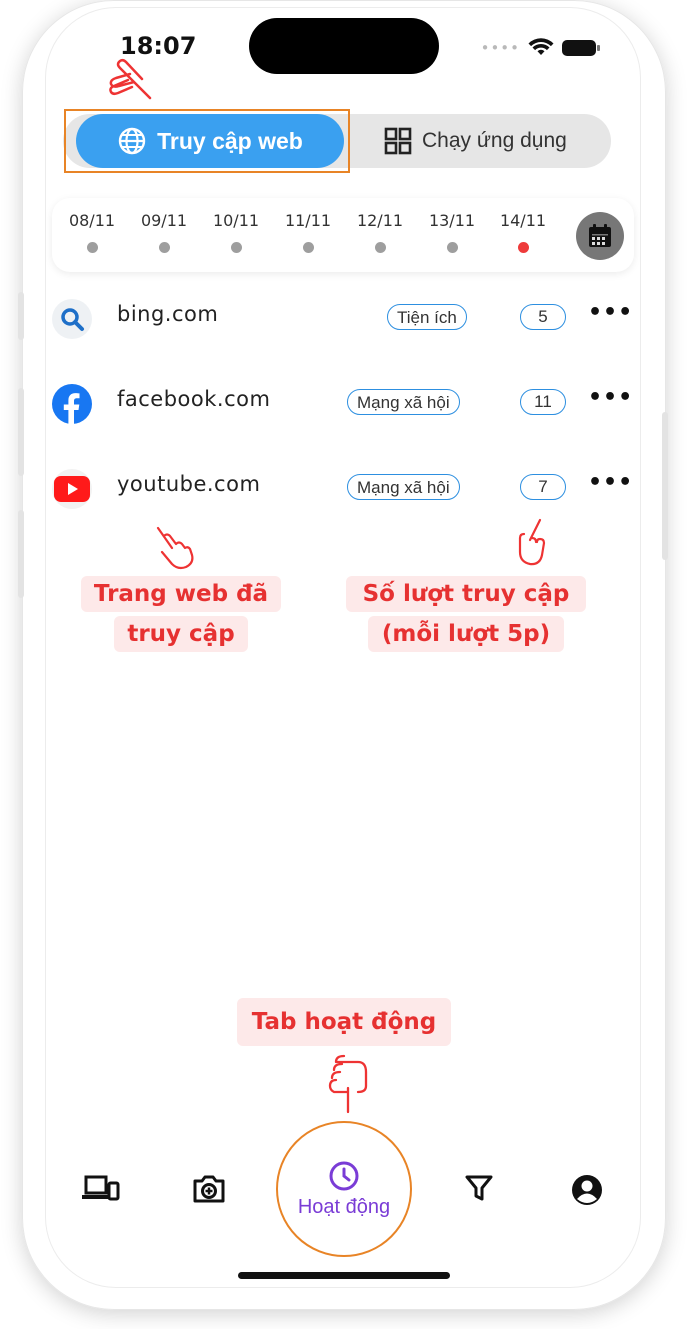 This screenshot has width=688, height=1329. Describe the element at coordinates (543, 317) in the screenshot. I see `visit-count-badge: 5` at that location.